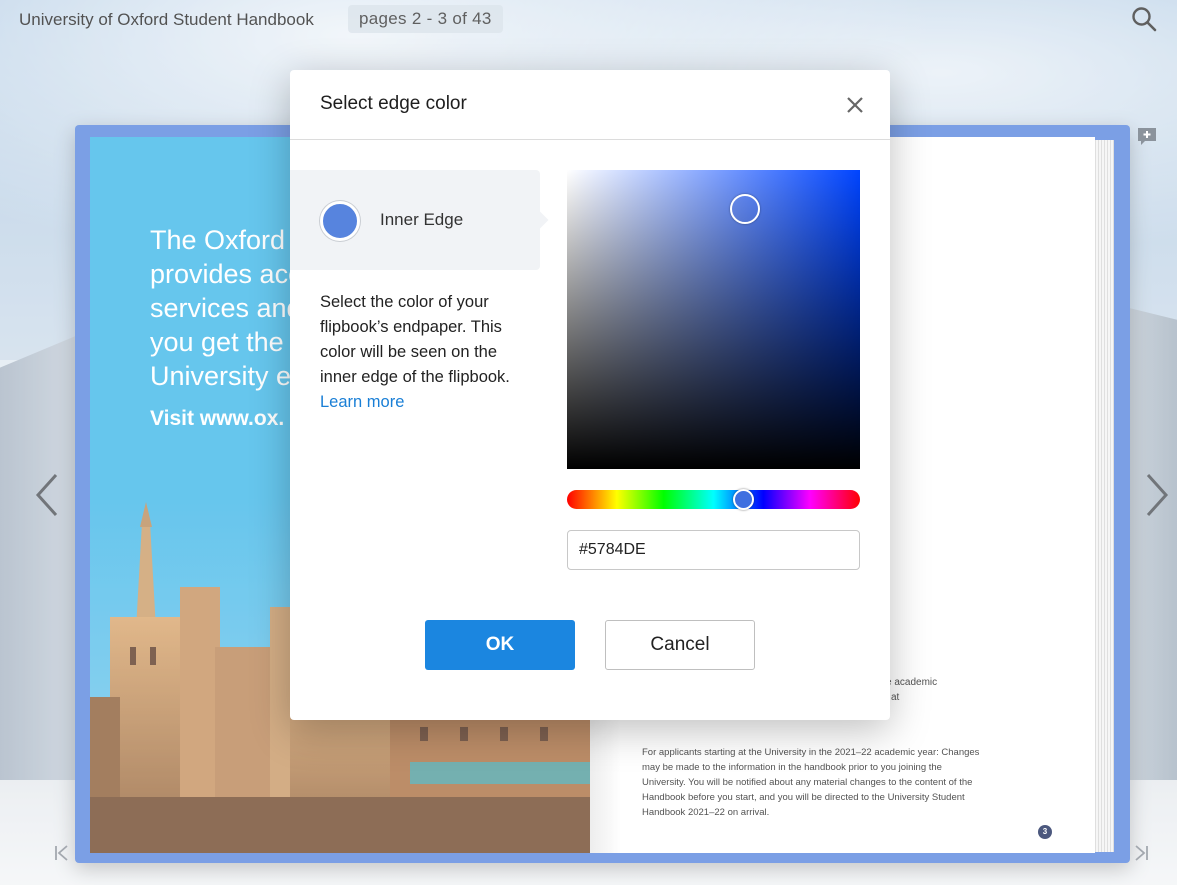  Describe the element at coordinates (713, 499) in the screenshot. I see `hue-slider` at that location.